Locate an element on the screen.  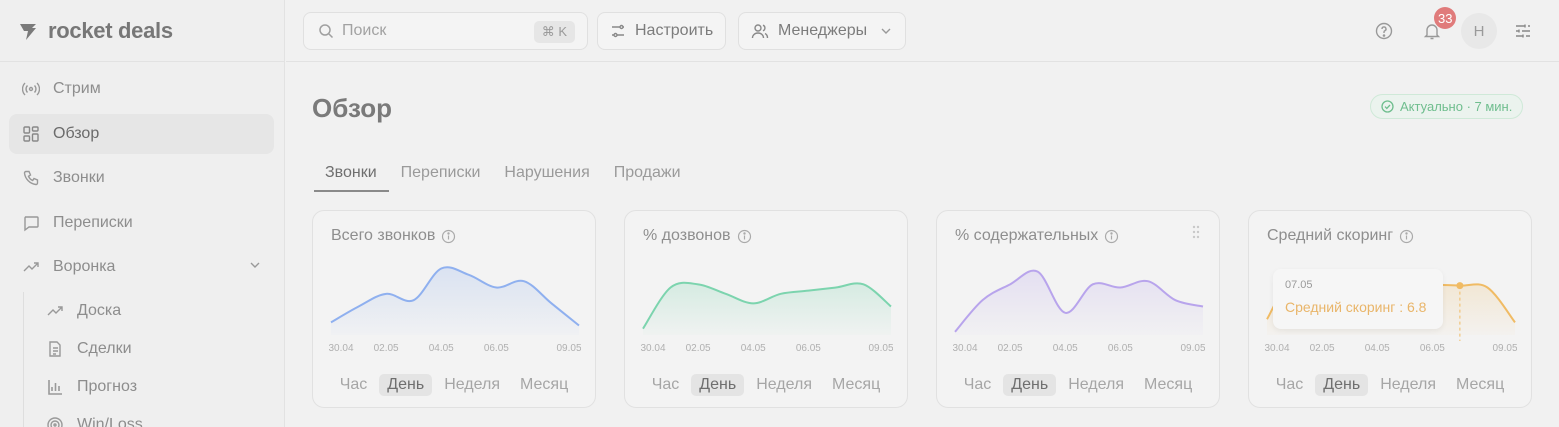
settings-sliders-icon is located at coordinates (1523, 31).